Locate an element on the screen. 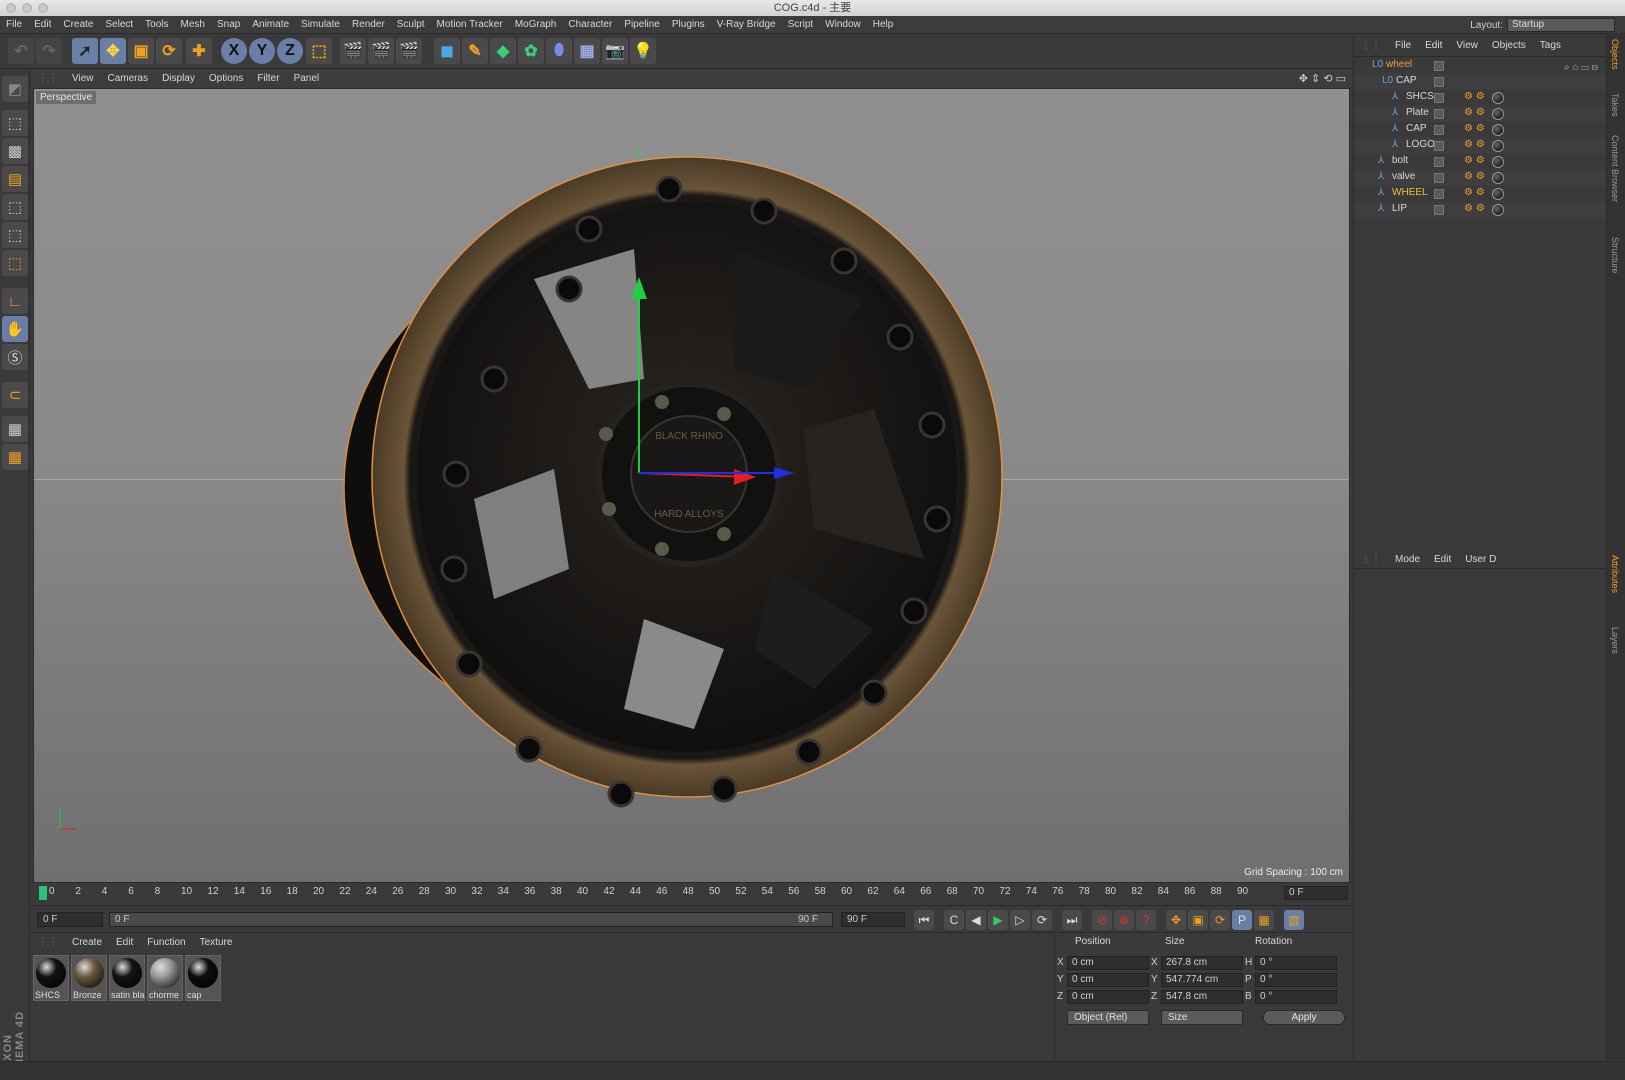  previous-frame-icon: ◀ is located at coordinates (976, 920).